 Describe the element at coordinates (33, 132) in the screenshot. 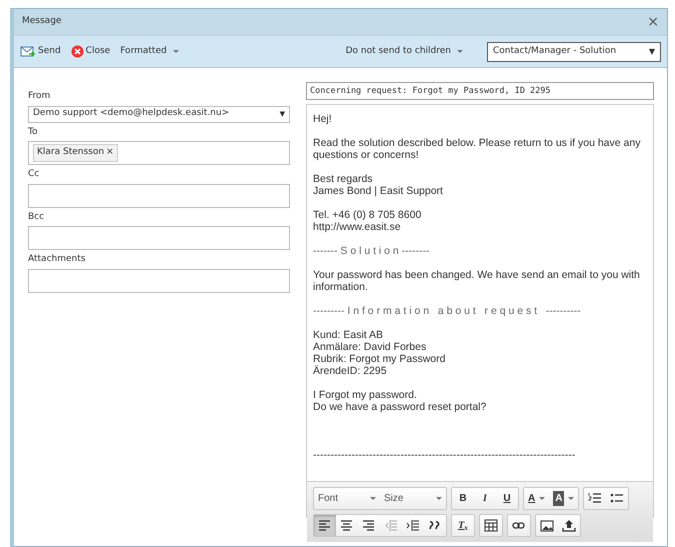

I see `field-label: To` at that location.